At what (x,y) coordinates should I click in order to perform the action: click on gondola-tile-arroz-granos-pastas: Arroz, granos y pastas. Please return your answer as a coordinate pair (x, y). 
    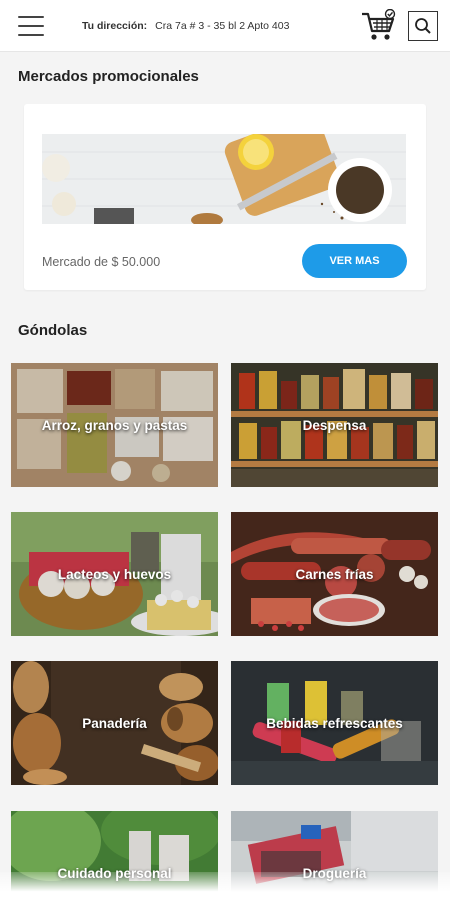
    Looking at the image, I should click on (114, 425).